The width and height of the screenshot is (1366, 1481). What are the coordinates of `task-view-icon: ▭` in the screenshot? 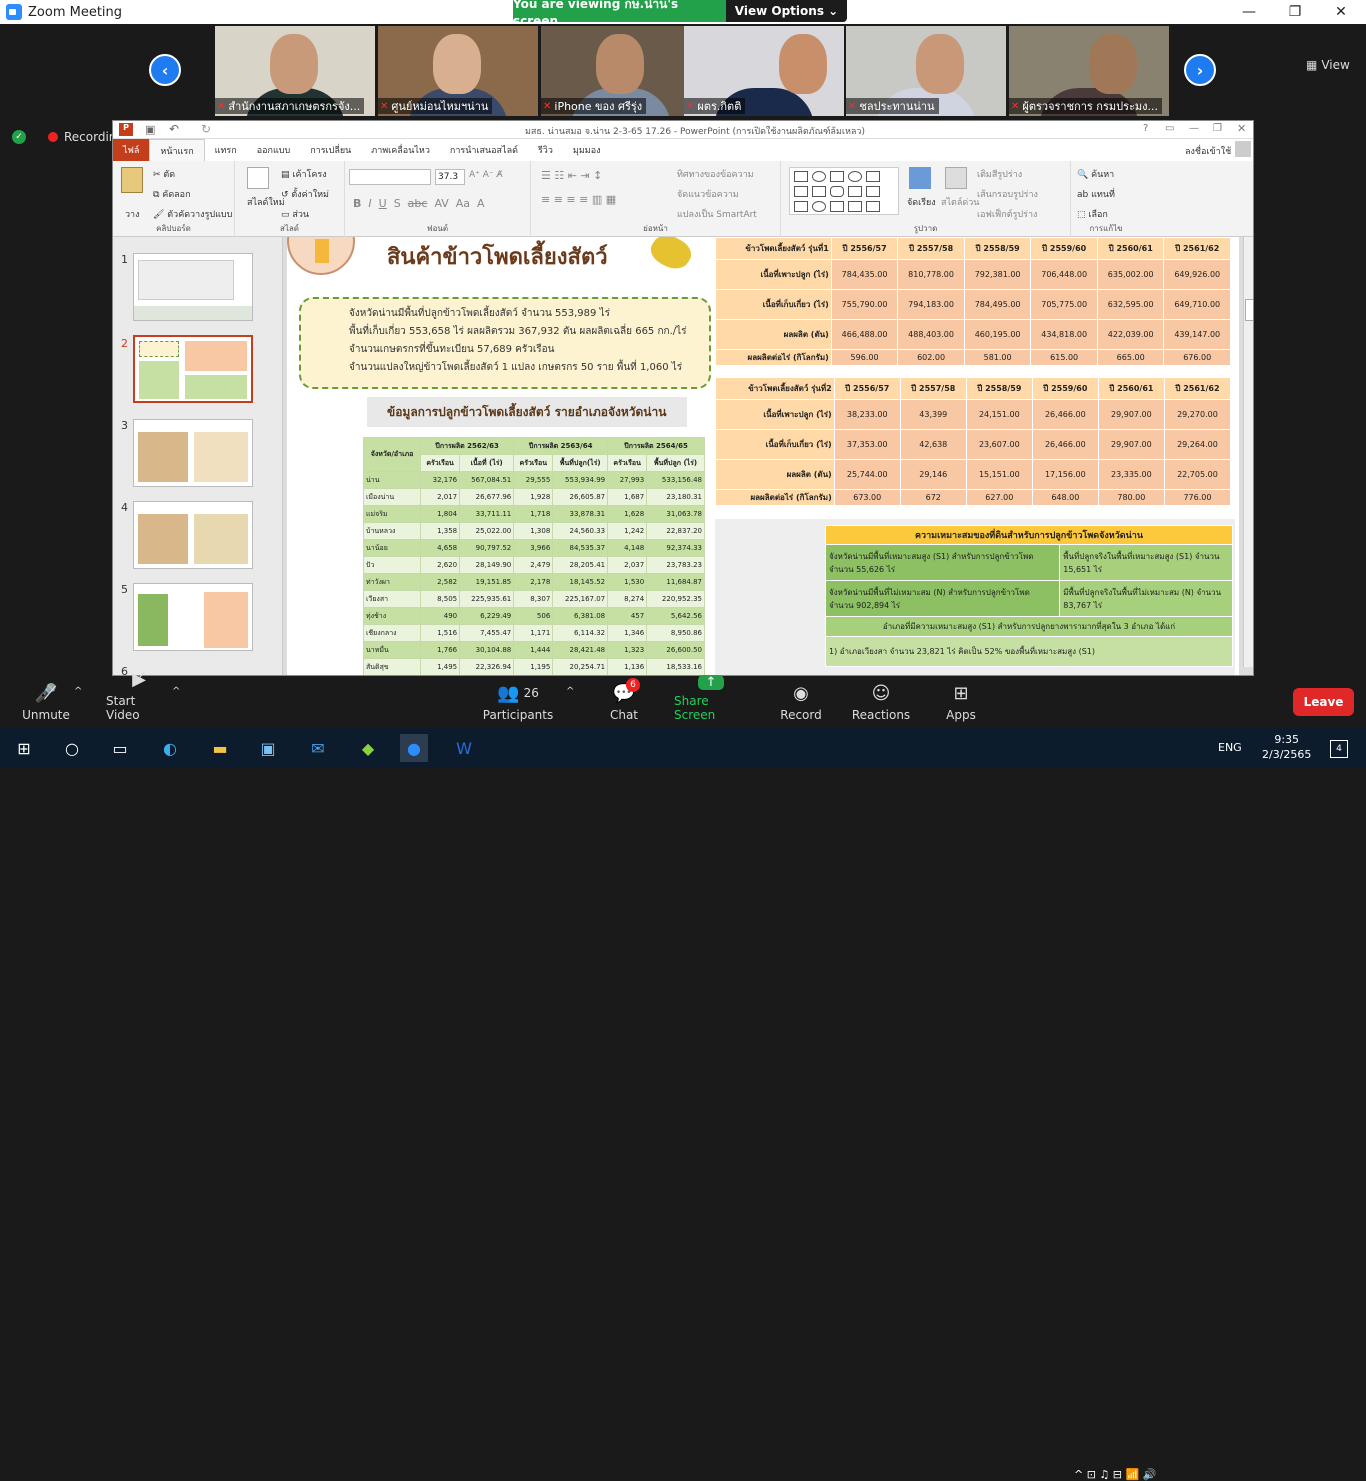 It's located at (120, 748).